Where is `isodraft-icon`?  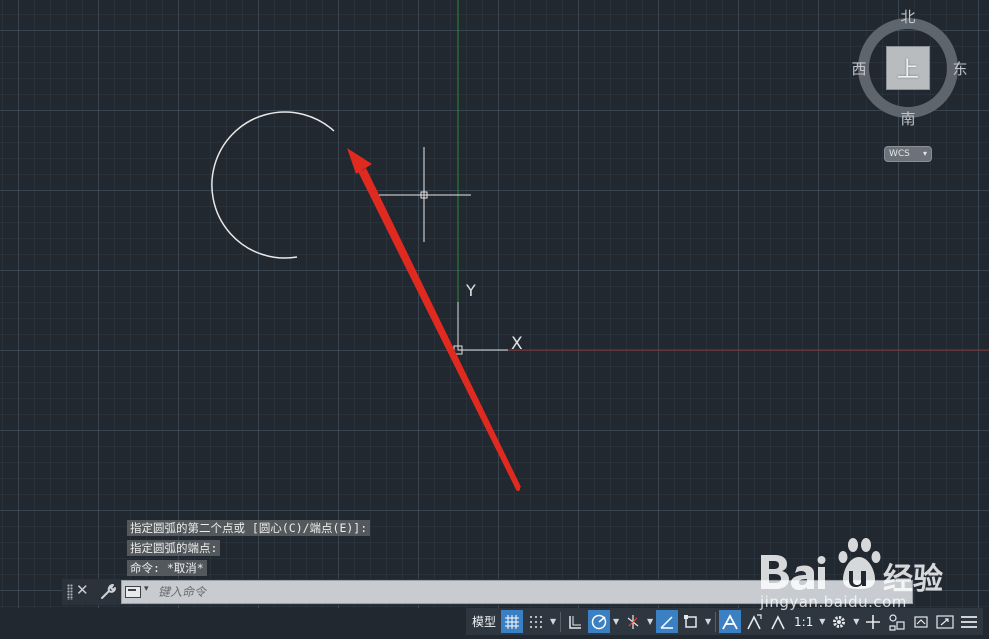 isodraft-icon is located at coordinates (633, 621).